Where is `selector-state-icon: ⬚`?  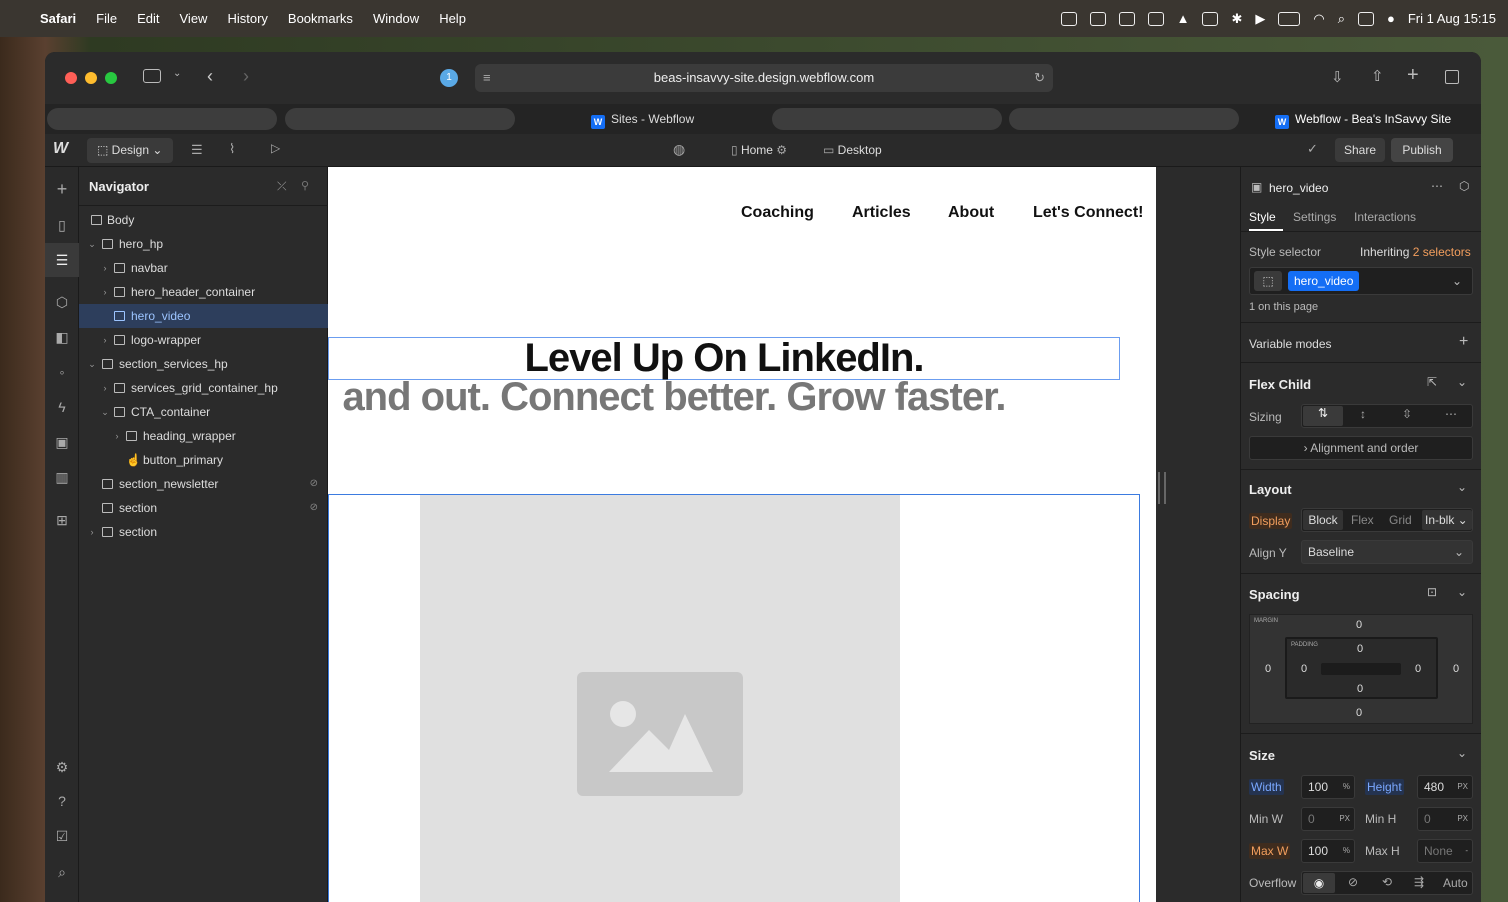
selector-state-icon: ⬚ is located at coordinates (1268, 281).